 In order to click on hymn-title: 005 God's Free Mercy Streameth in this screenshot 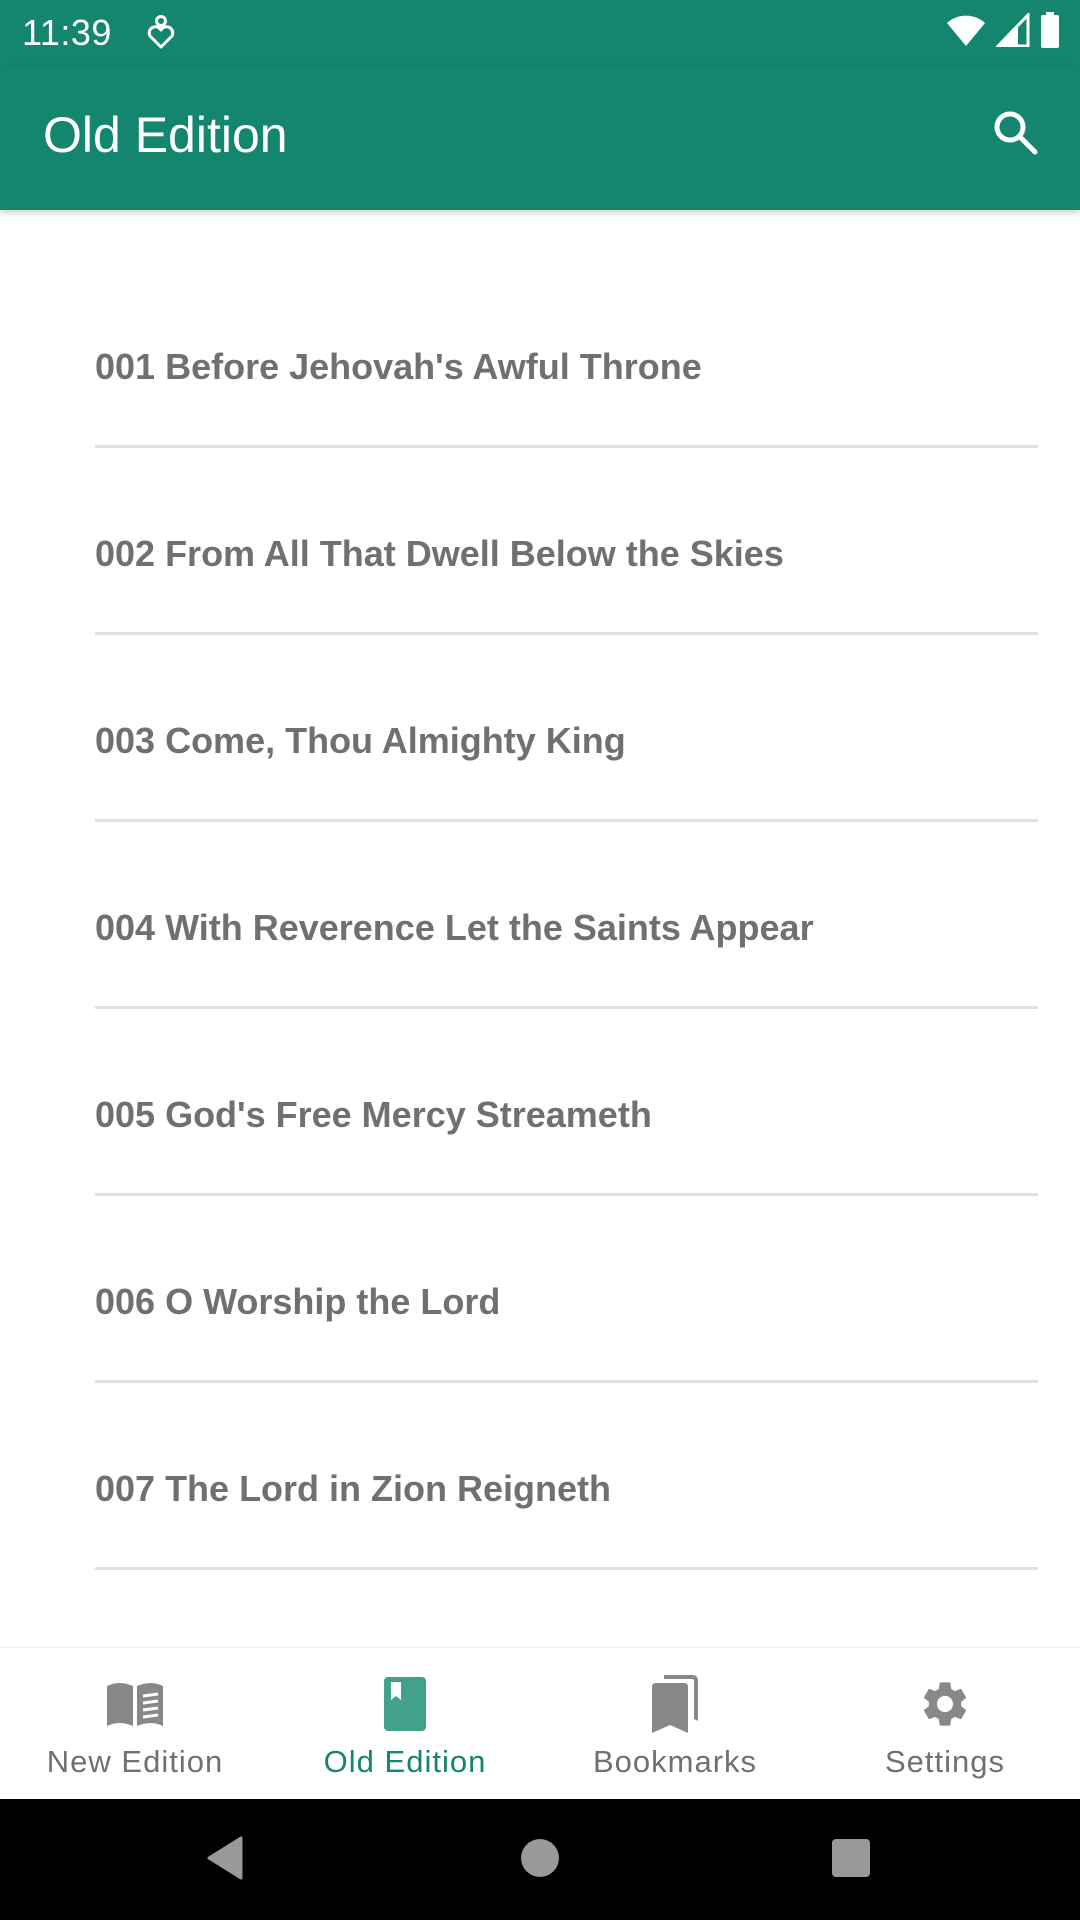, I will do `click(373, 1114)`.